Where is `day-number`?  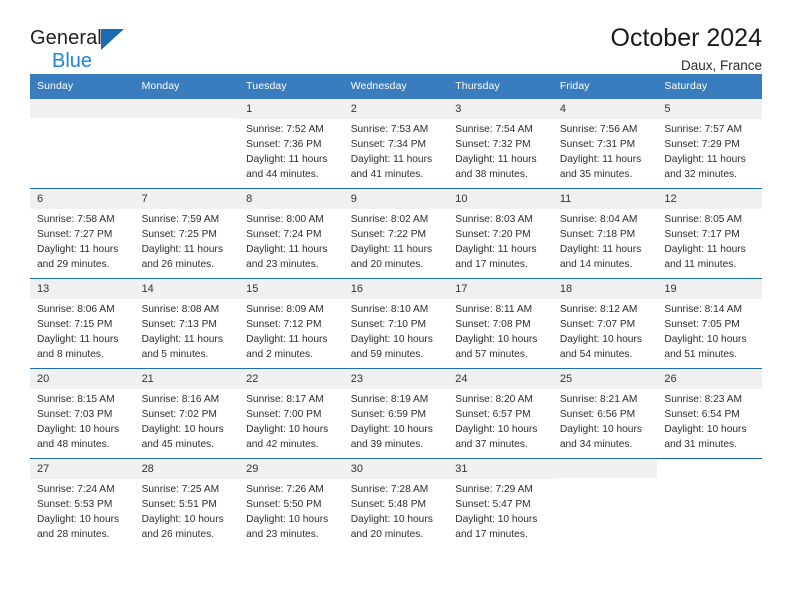
day-number is located at coordinates (187, 108).